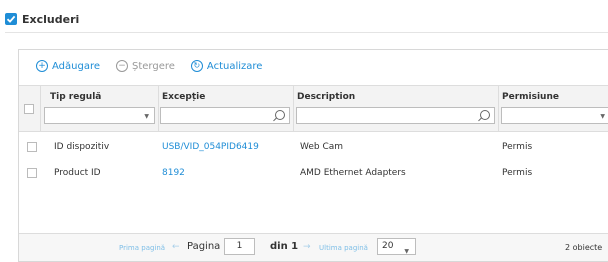  Describe the element at coordinates (210, 147) in the screenshot. I see `exception-link: USB/VID_054PID6419` at that location.